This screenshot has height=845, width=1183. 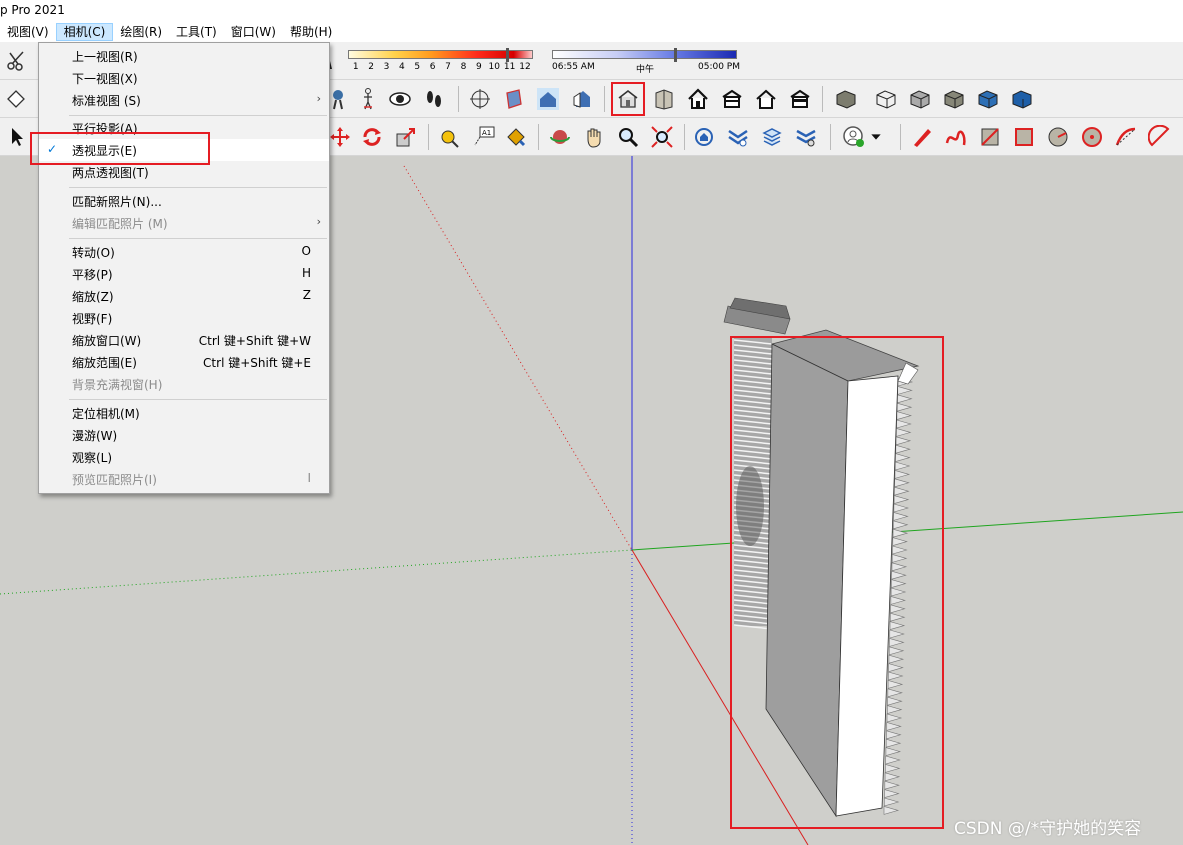 I want to click on shaded-icon, so click(x=954, y=99).